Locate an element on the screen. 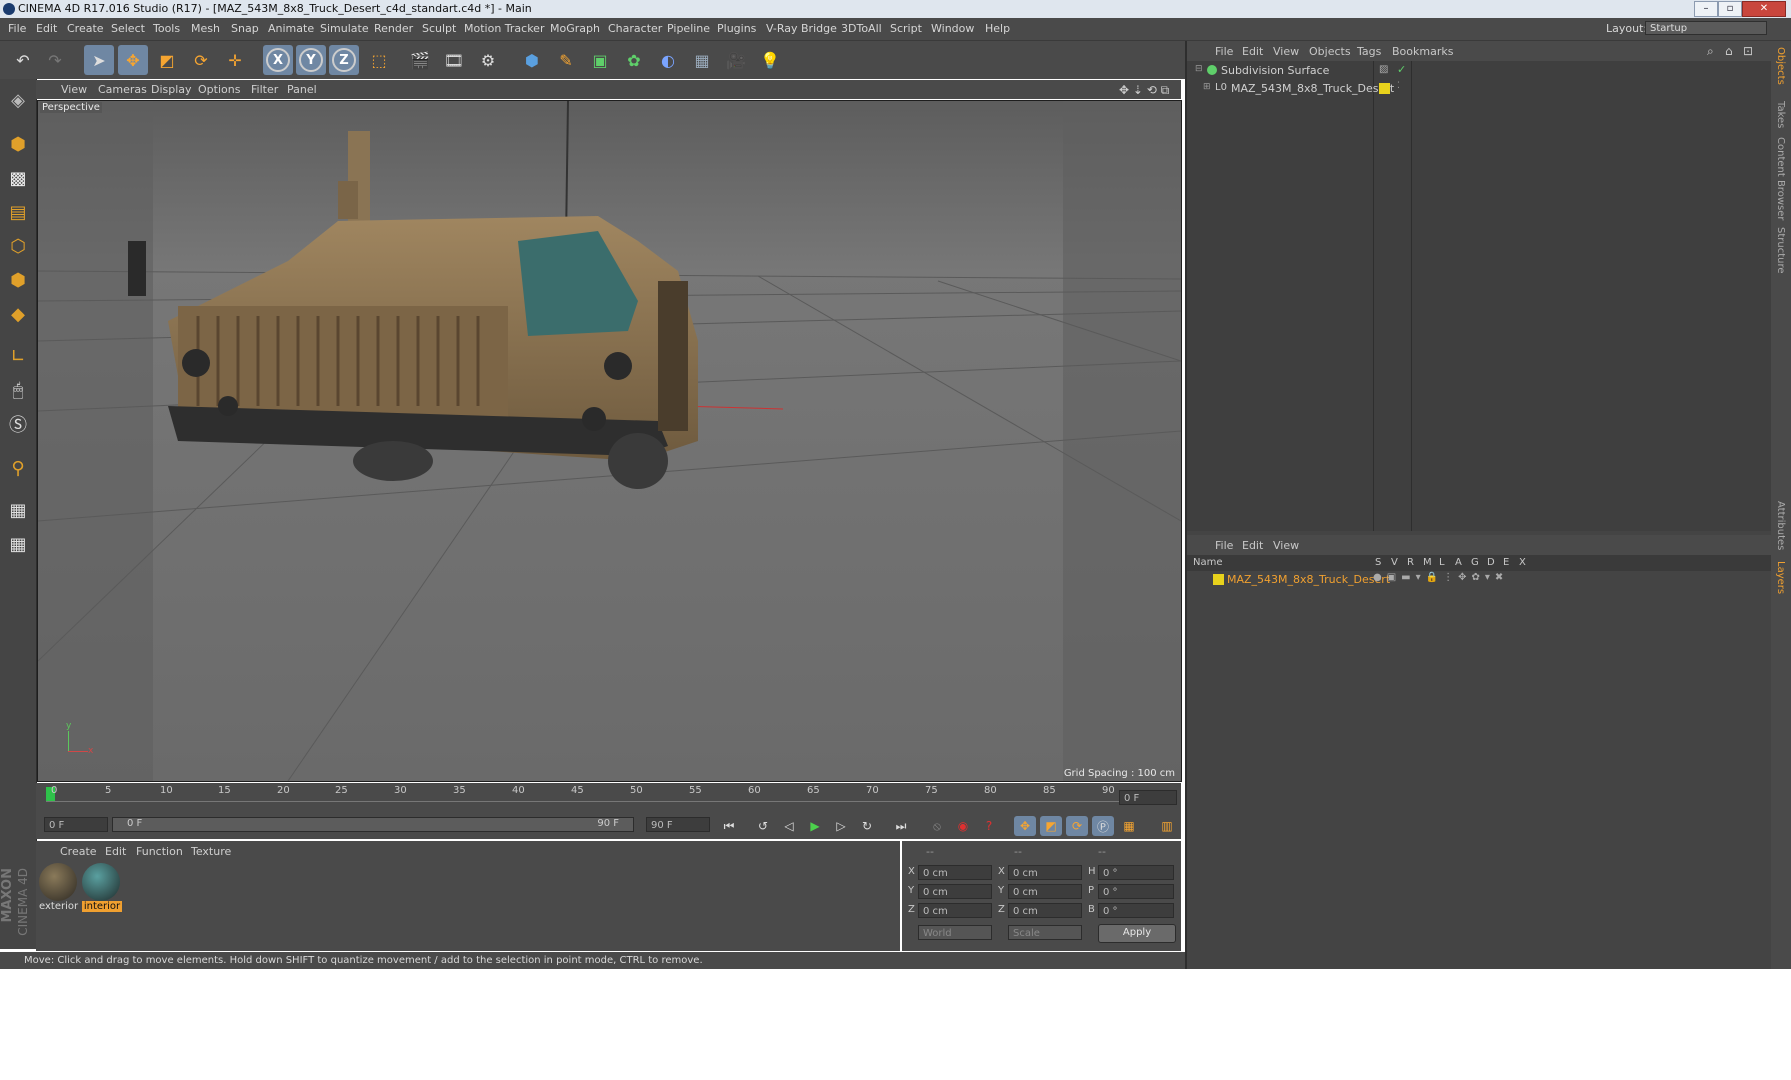 Image resolution: width=1791 pixels, height=1080 pixels. size-x-field: 0 cm is located at coordinates (1045, 872).